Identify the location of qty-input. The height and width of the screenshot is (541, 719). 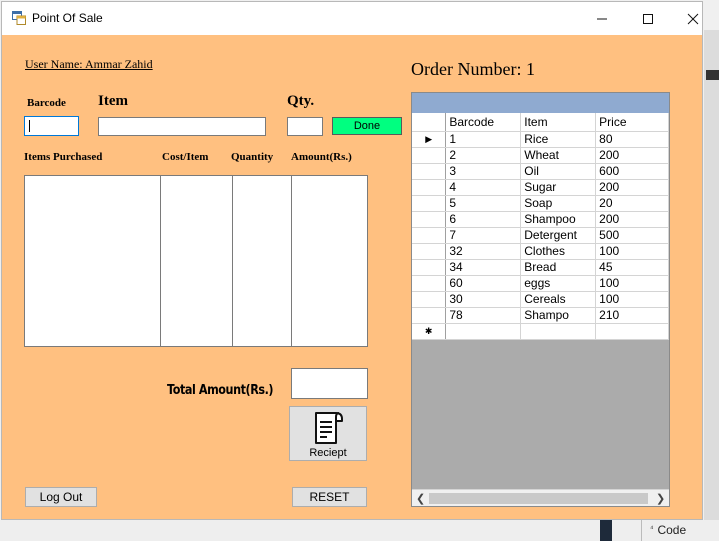
(305, 126).